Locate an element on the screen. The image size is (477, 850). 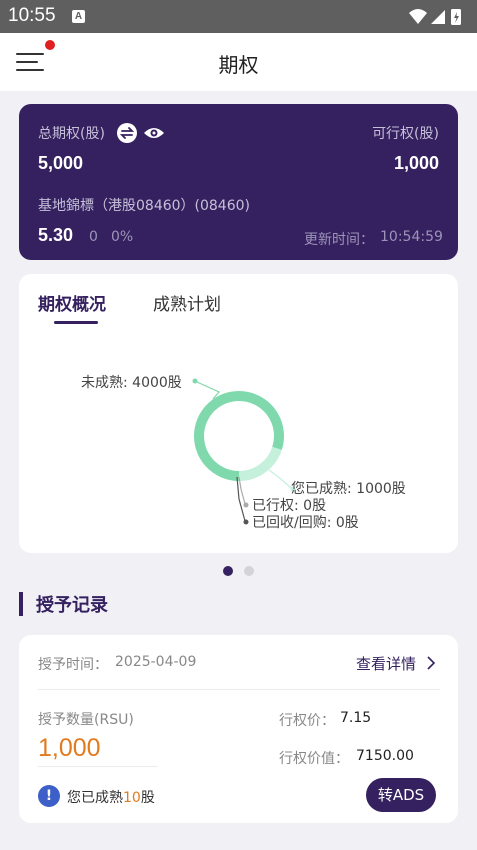
update-time: 10:54:59 is located at coordinates (411, 237).